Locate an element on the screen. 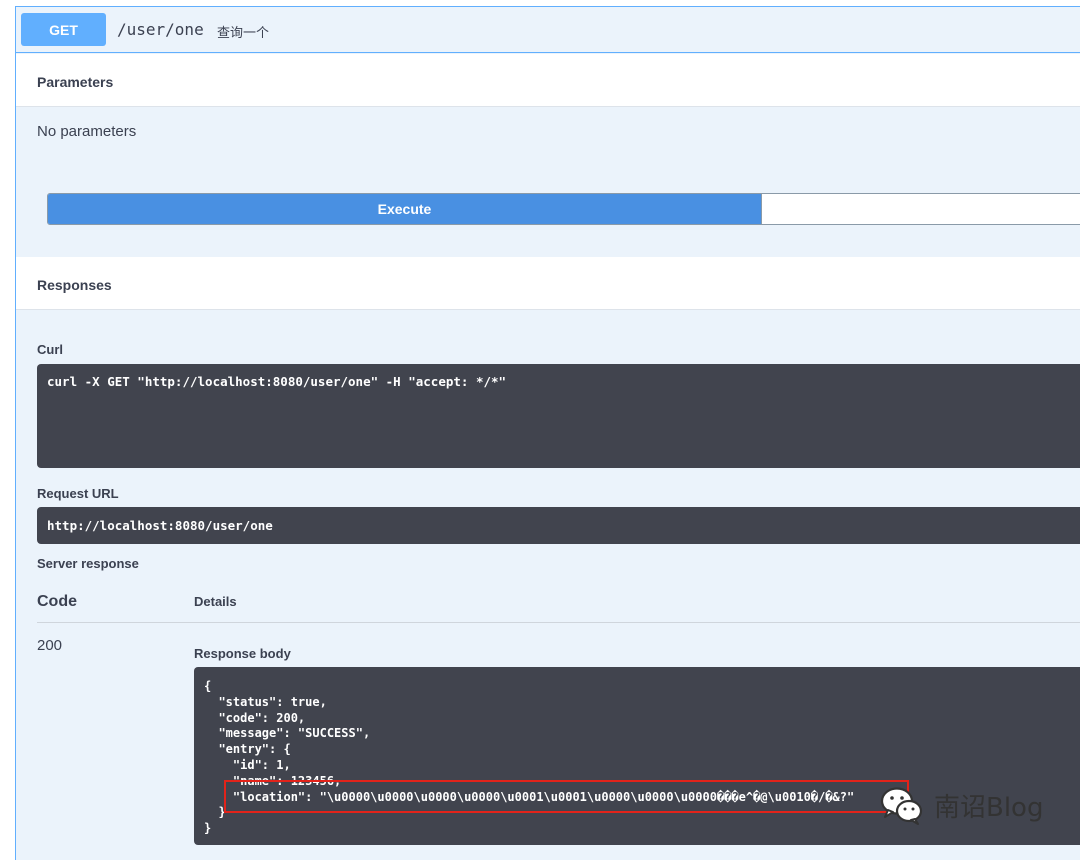 The height and width of the screenshot is (860, 1080). status-code: 200 is located at coordinates (50, 645).